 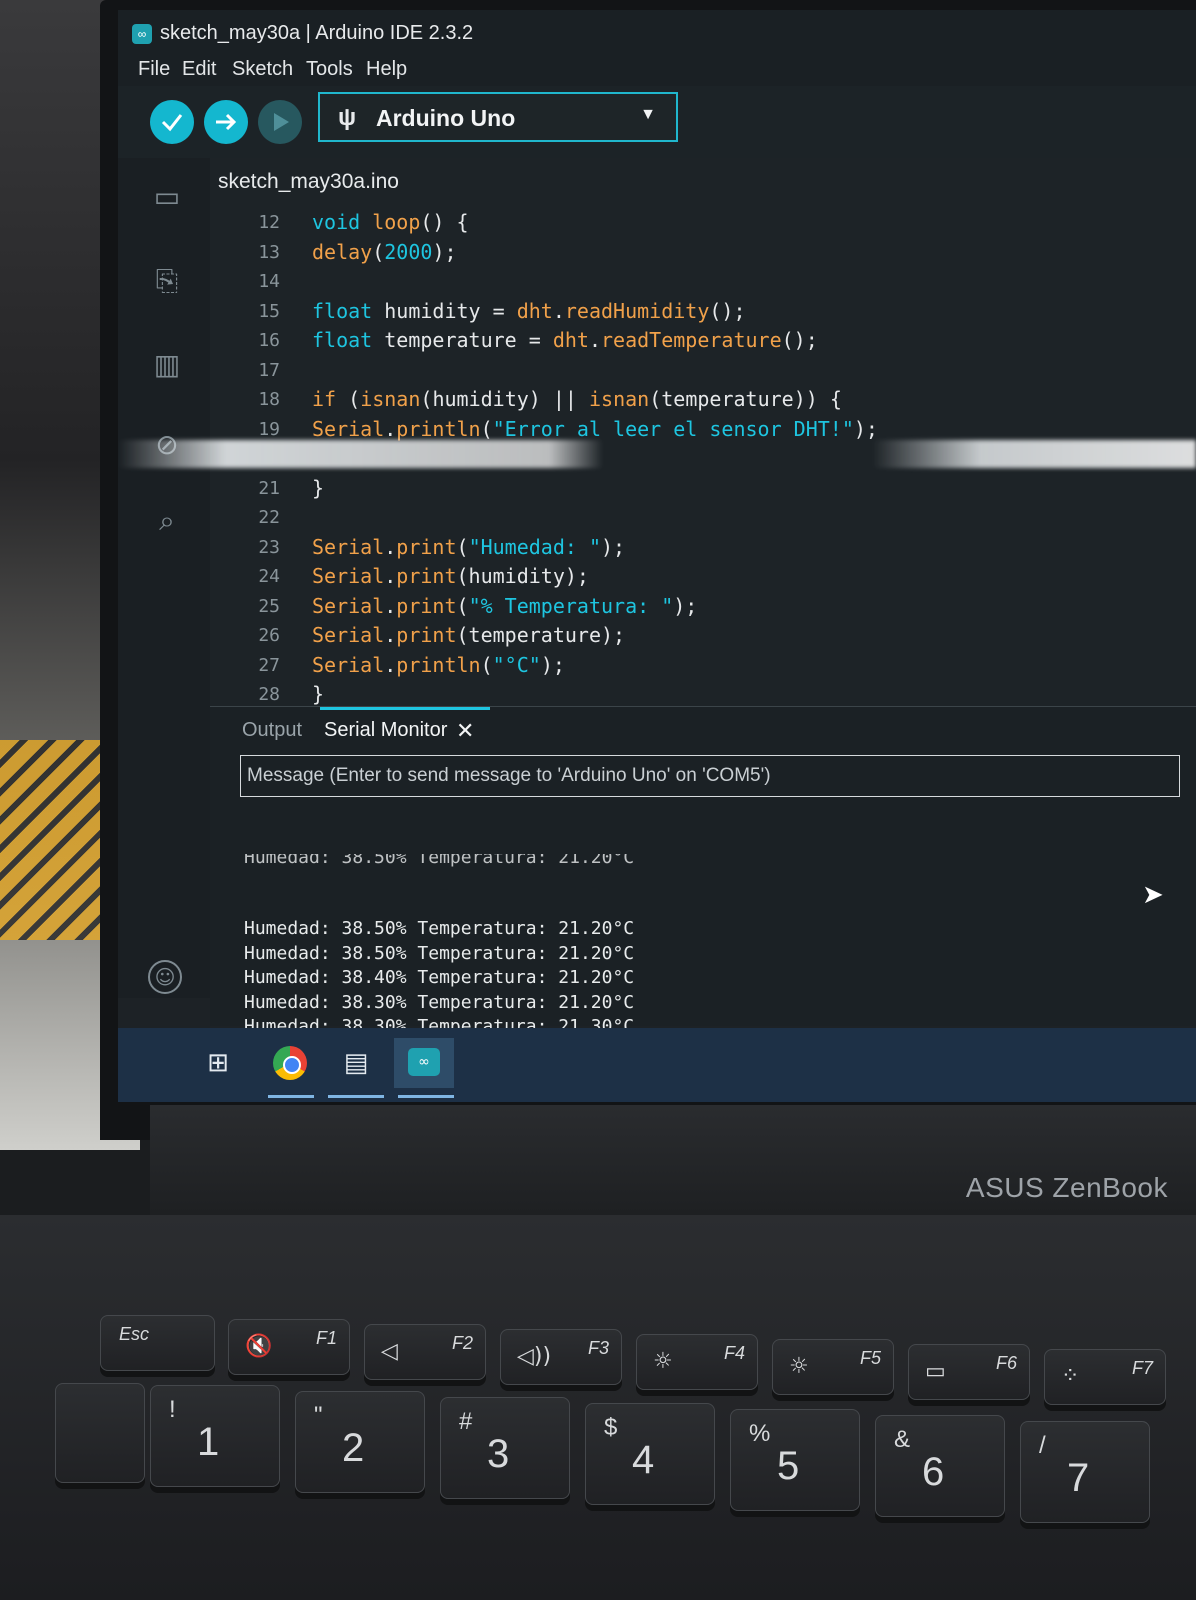 I want to click on board-selector: ψ Arduino Uno ▼, so click(x=498, y=117).